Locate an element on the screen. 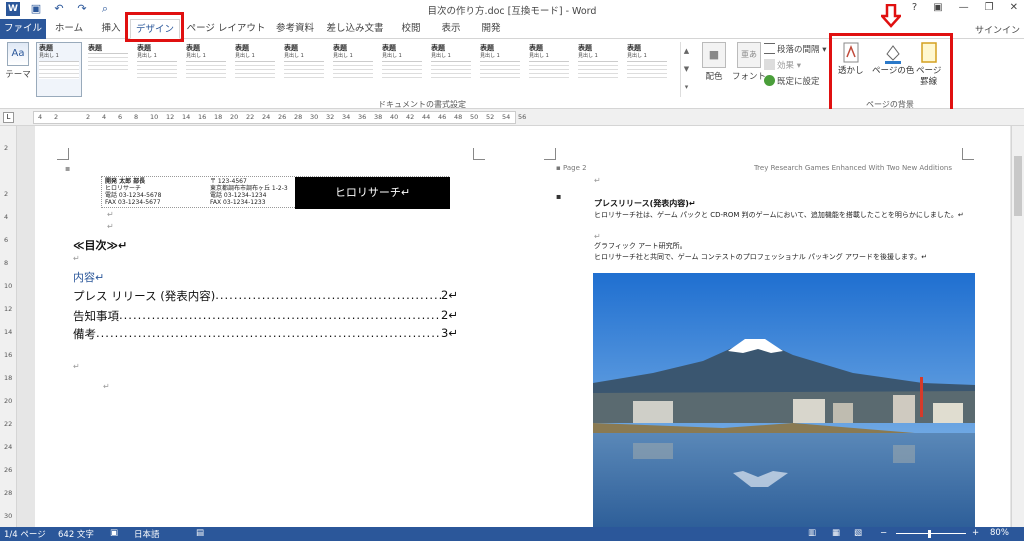 Image resolution: width=1024 pixels, height=541 pixels. word-count: 642 文字 is located at coordinates (76, 534).